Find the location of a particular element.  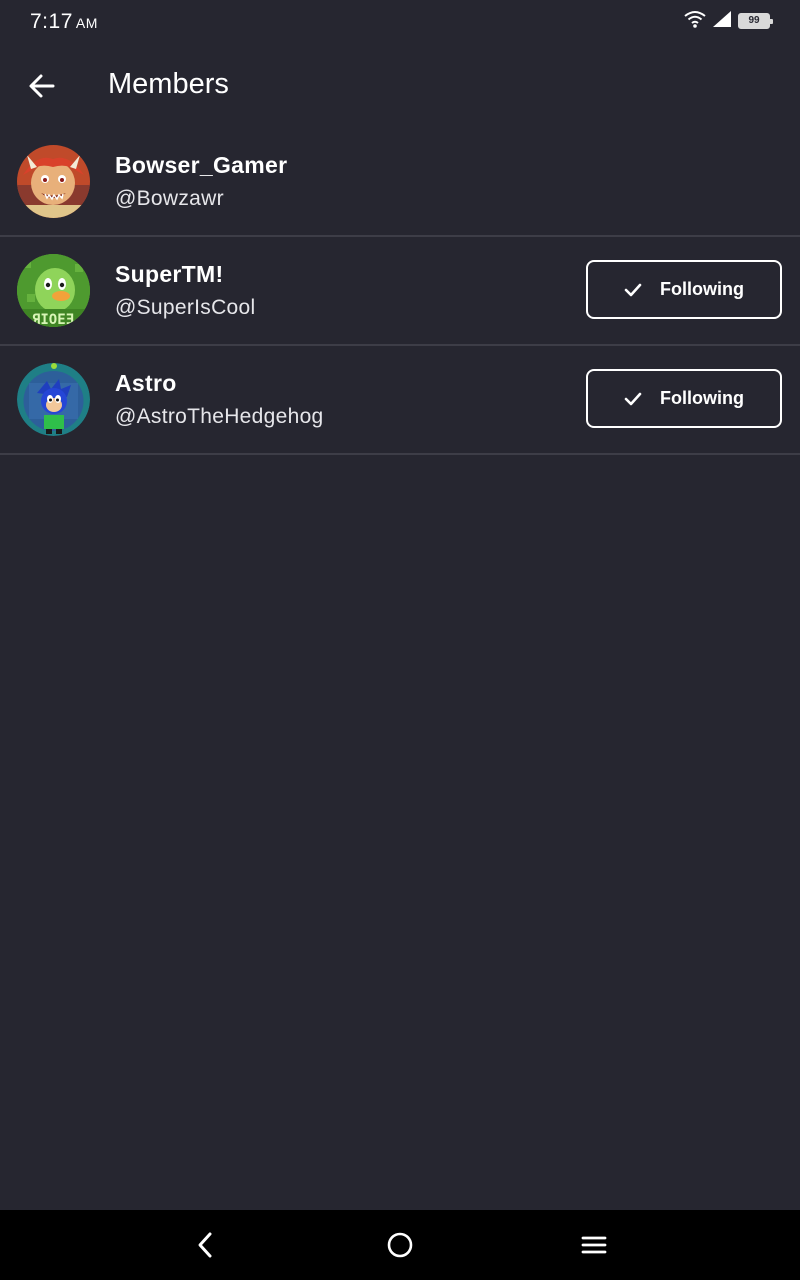

chevron-left-icon is located at coordinates (205, 1245).